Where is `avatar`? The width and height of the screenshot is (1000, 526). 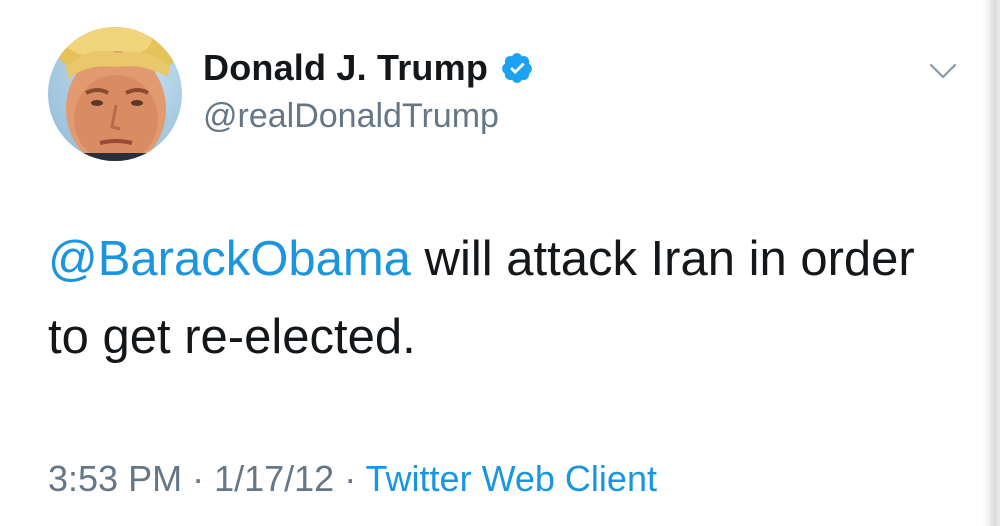 avatar is located at coordinates (115, 94).